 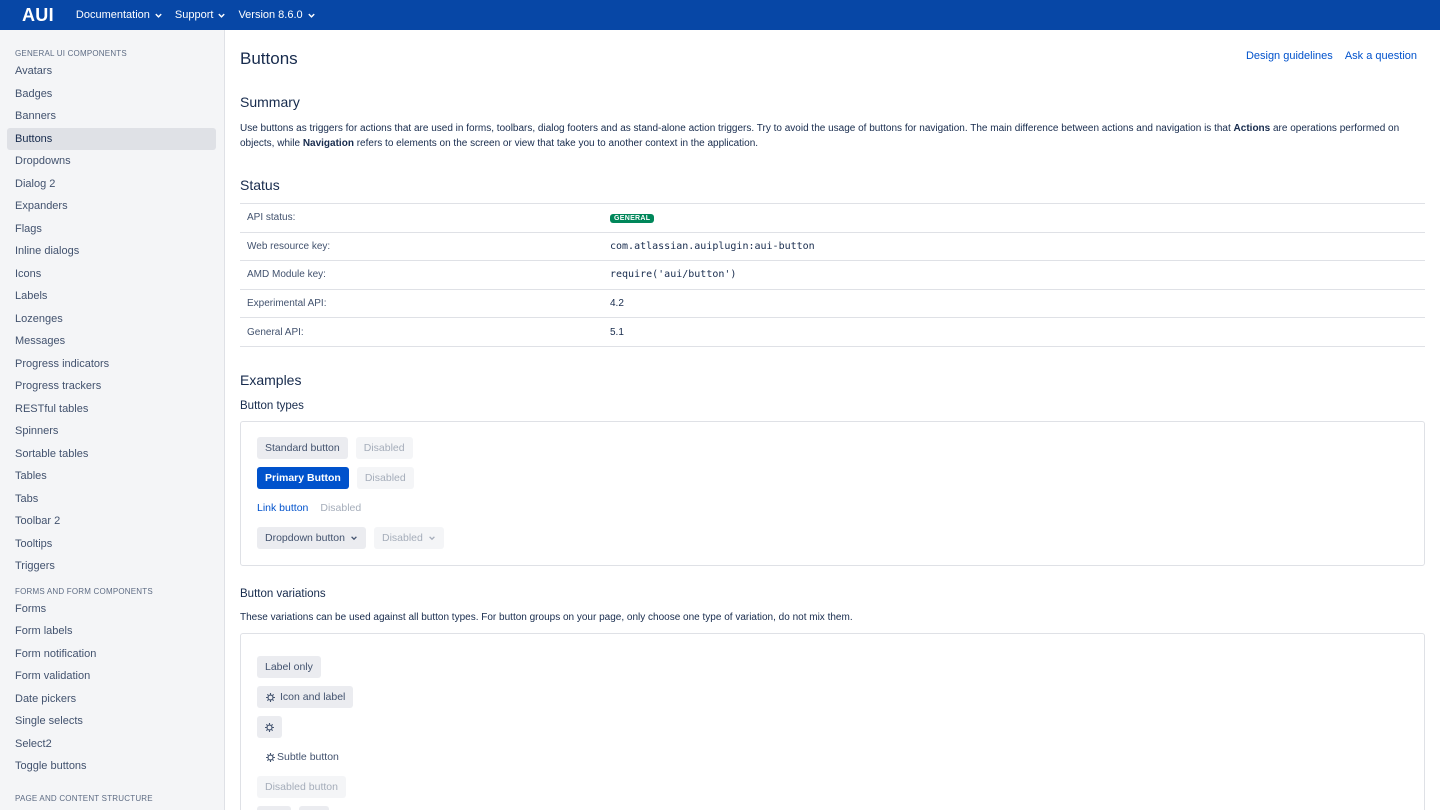 I want to click on nav-support: Support, so click(x=201, y=15).